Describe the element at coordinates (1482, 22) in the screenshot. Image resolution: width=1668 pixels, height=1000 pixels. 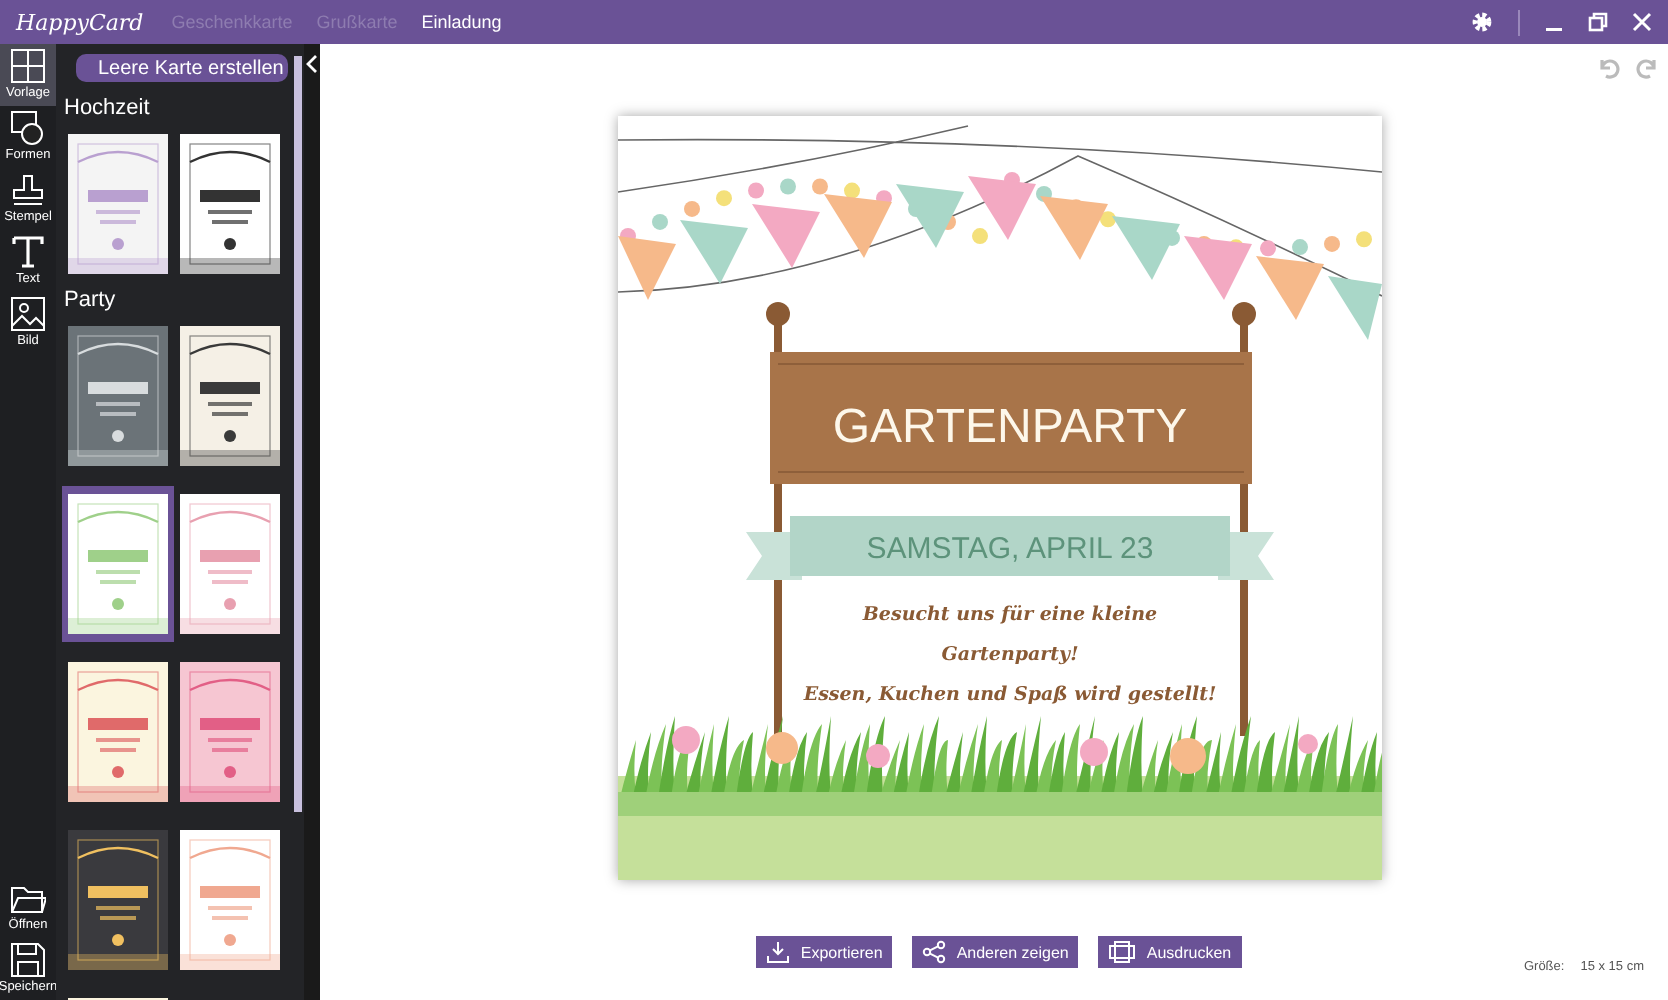
I see `settings-icon` at that location.